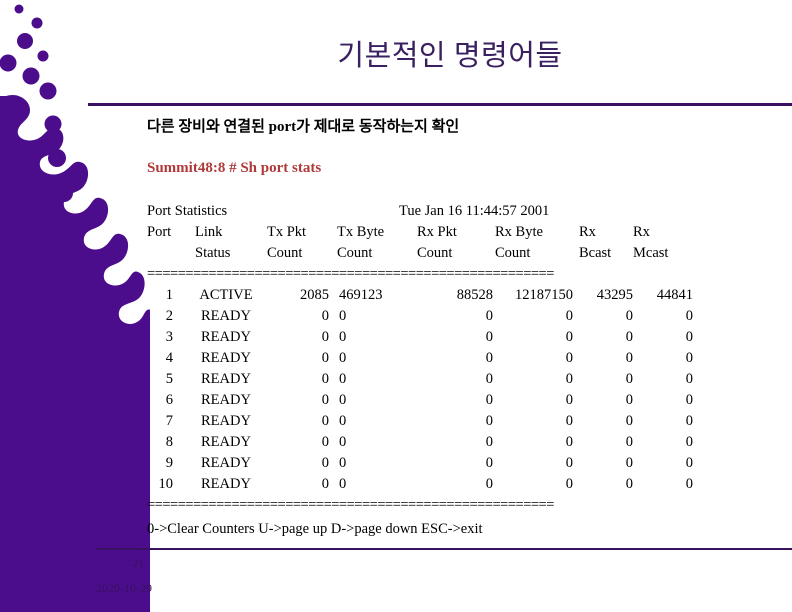 This screenshot has width=792, height=612. What do you see at coordinates (166, 484) in the screenshot?
I see `cell-port: 10` at bounding box center [166, 484].